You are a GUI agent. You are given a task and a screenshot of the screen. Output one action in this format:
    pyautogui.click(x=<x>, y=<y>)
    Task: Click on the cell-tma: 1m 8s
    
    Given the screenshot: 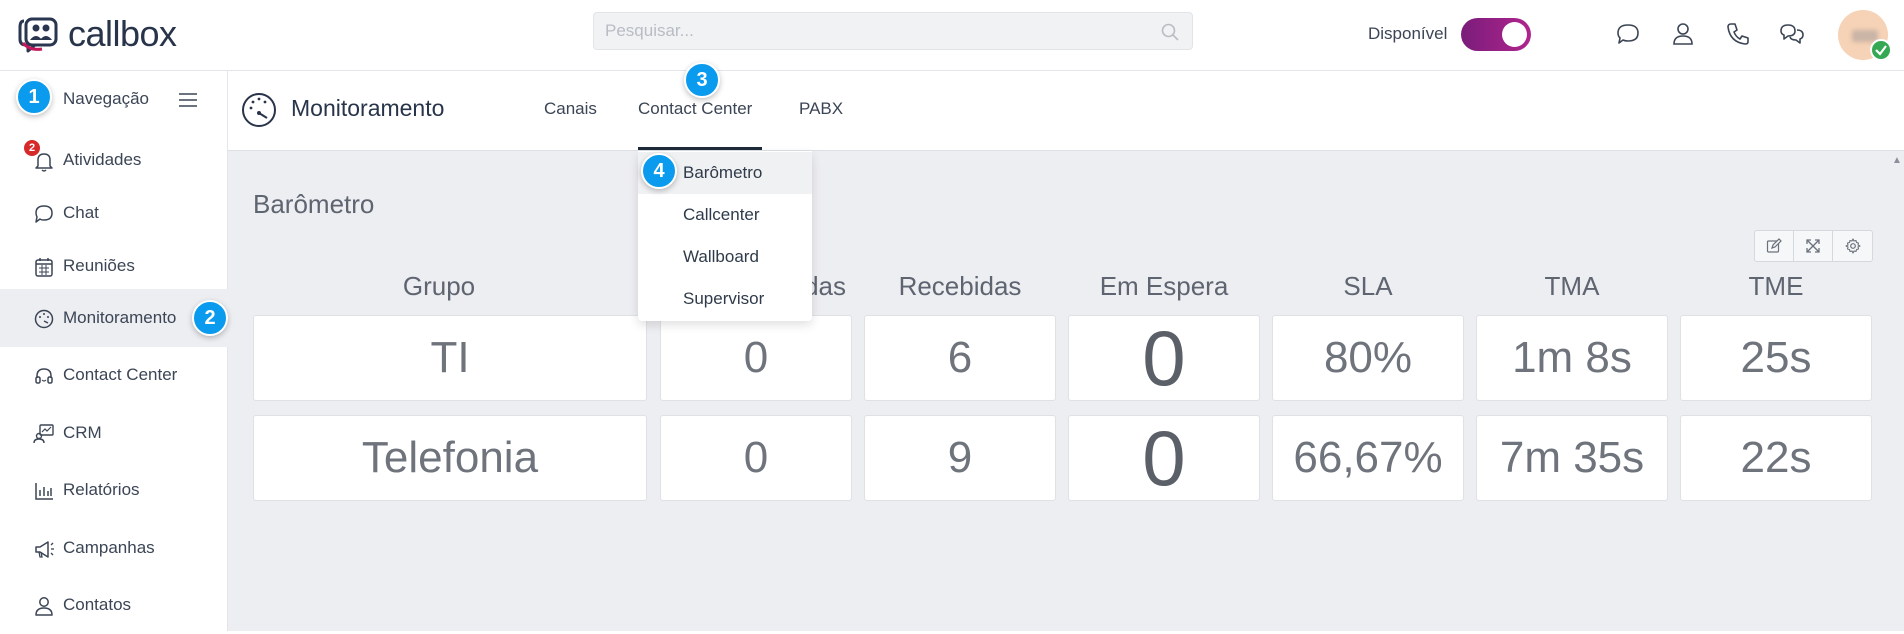 What is the action you would take?
    pyautogui.click(x=1572, y=358)
    